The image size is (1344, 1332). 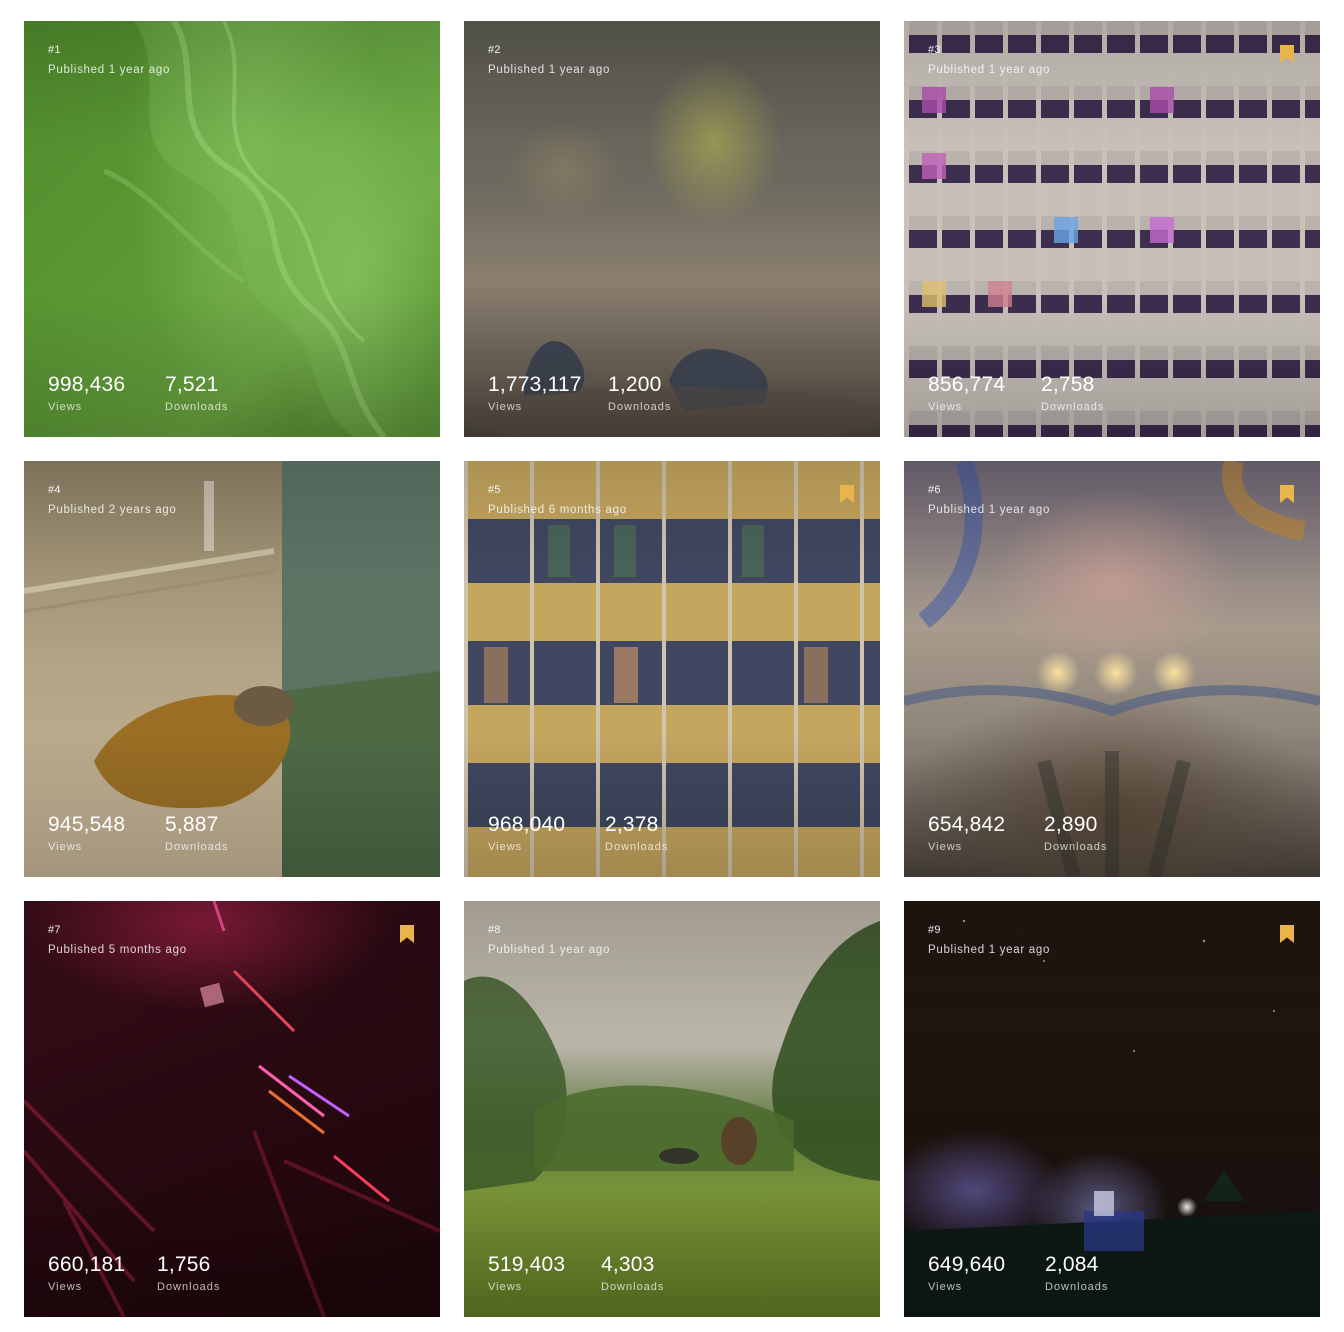 I want to click on downloads-count: 4,303, so click(x=628, y=1264).